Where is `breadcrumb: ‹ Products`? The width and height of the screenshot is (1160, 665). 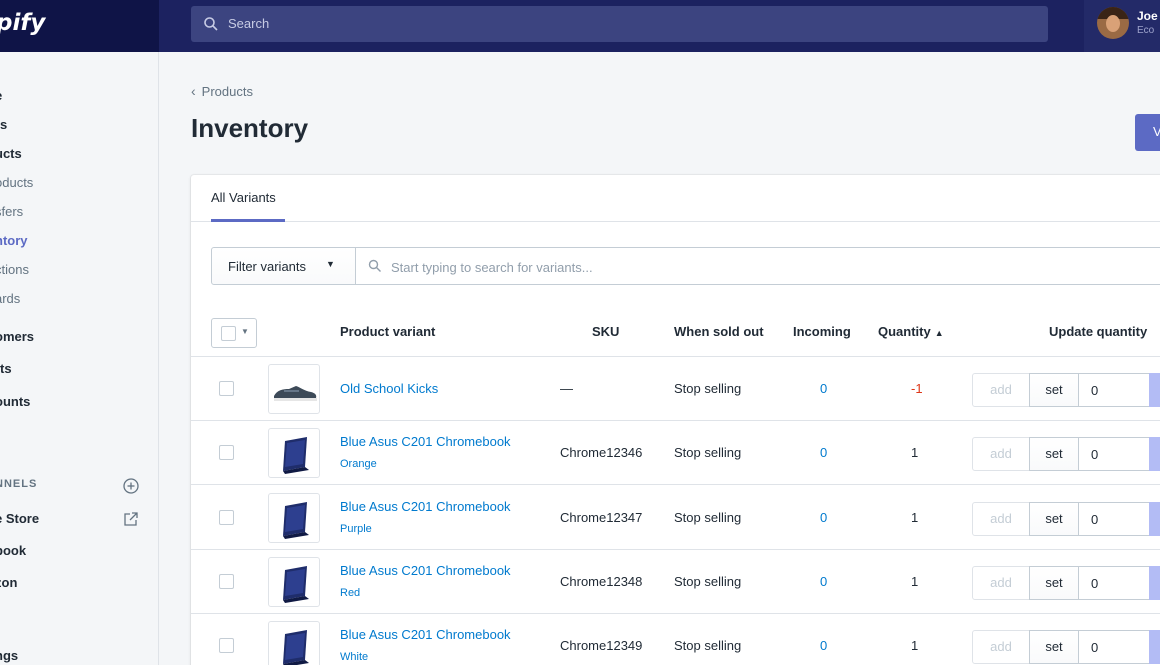 breadcrumb: ‹ Products is located at coordinates (222, 91).